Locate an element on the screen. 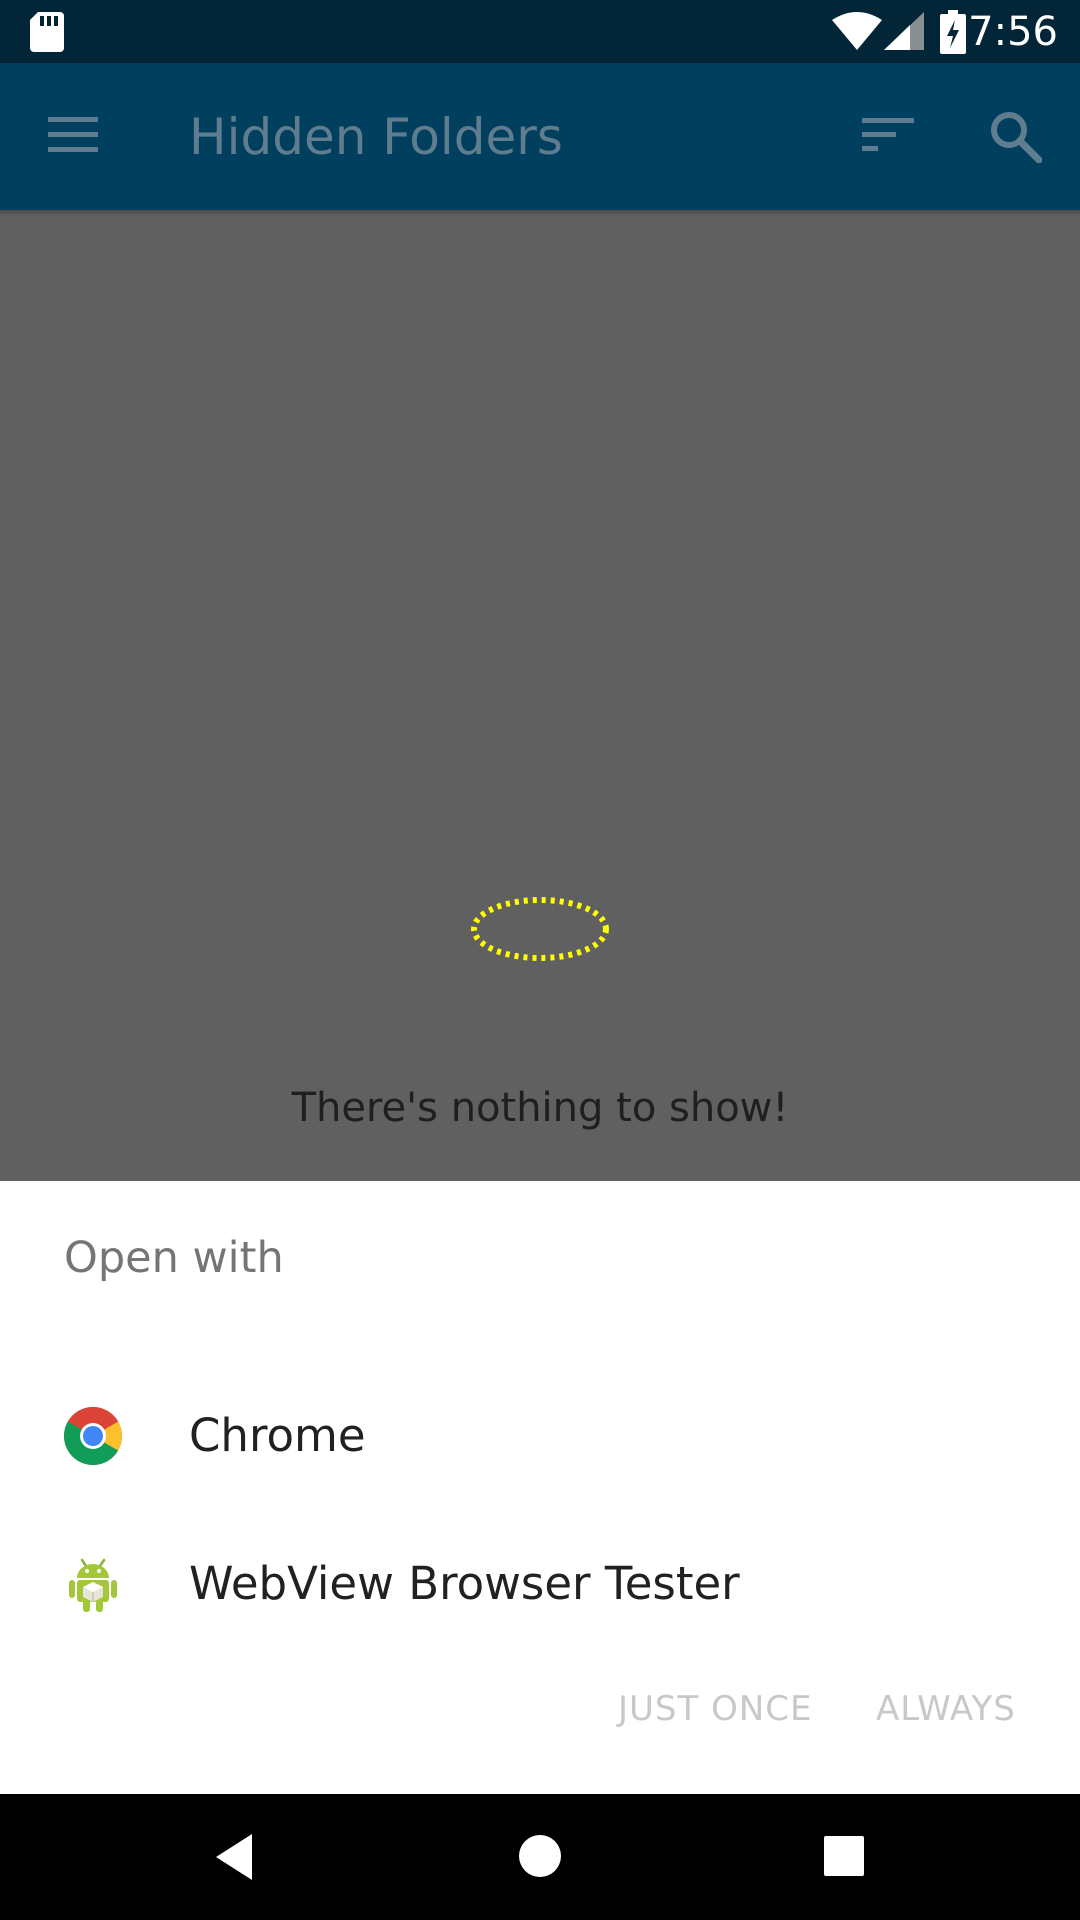  always-button: ALWAYS is located at coordinates (946, 1709).